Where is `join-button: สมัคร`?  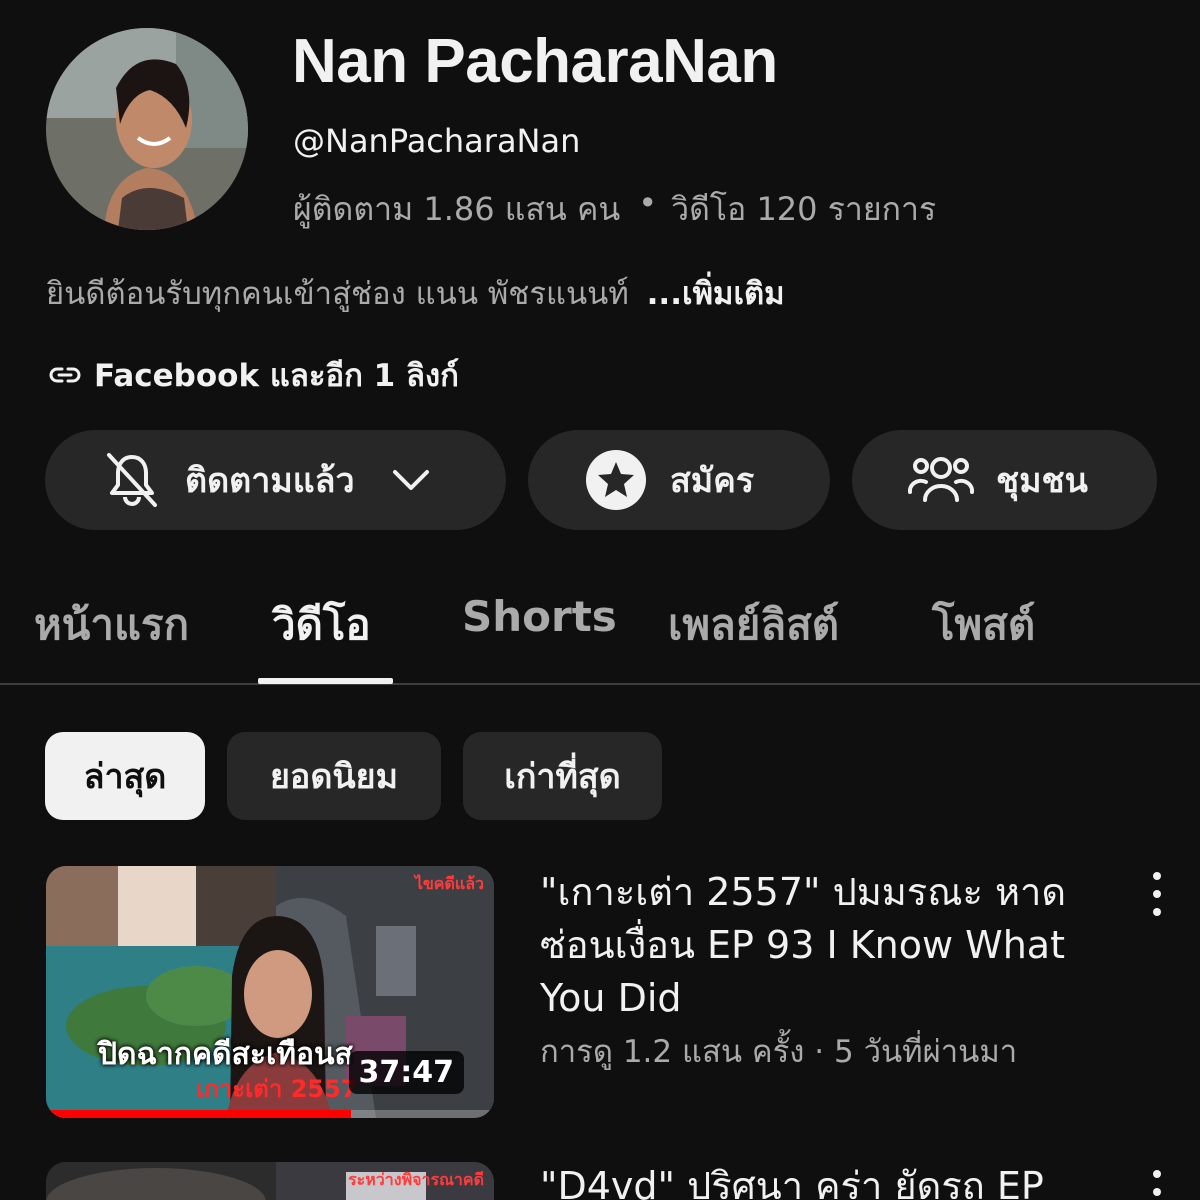 join-button: สมัคร is located at coordinates (679, 480).